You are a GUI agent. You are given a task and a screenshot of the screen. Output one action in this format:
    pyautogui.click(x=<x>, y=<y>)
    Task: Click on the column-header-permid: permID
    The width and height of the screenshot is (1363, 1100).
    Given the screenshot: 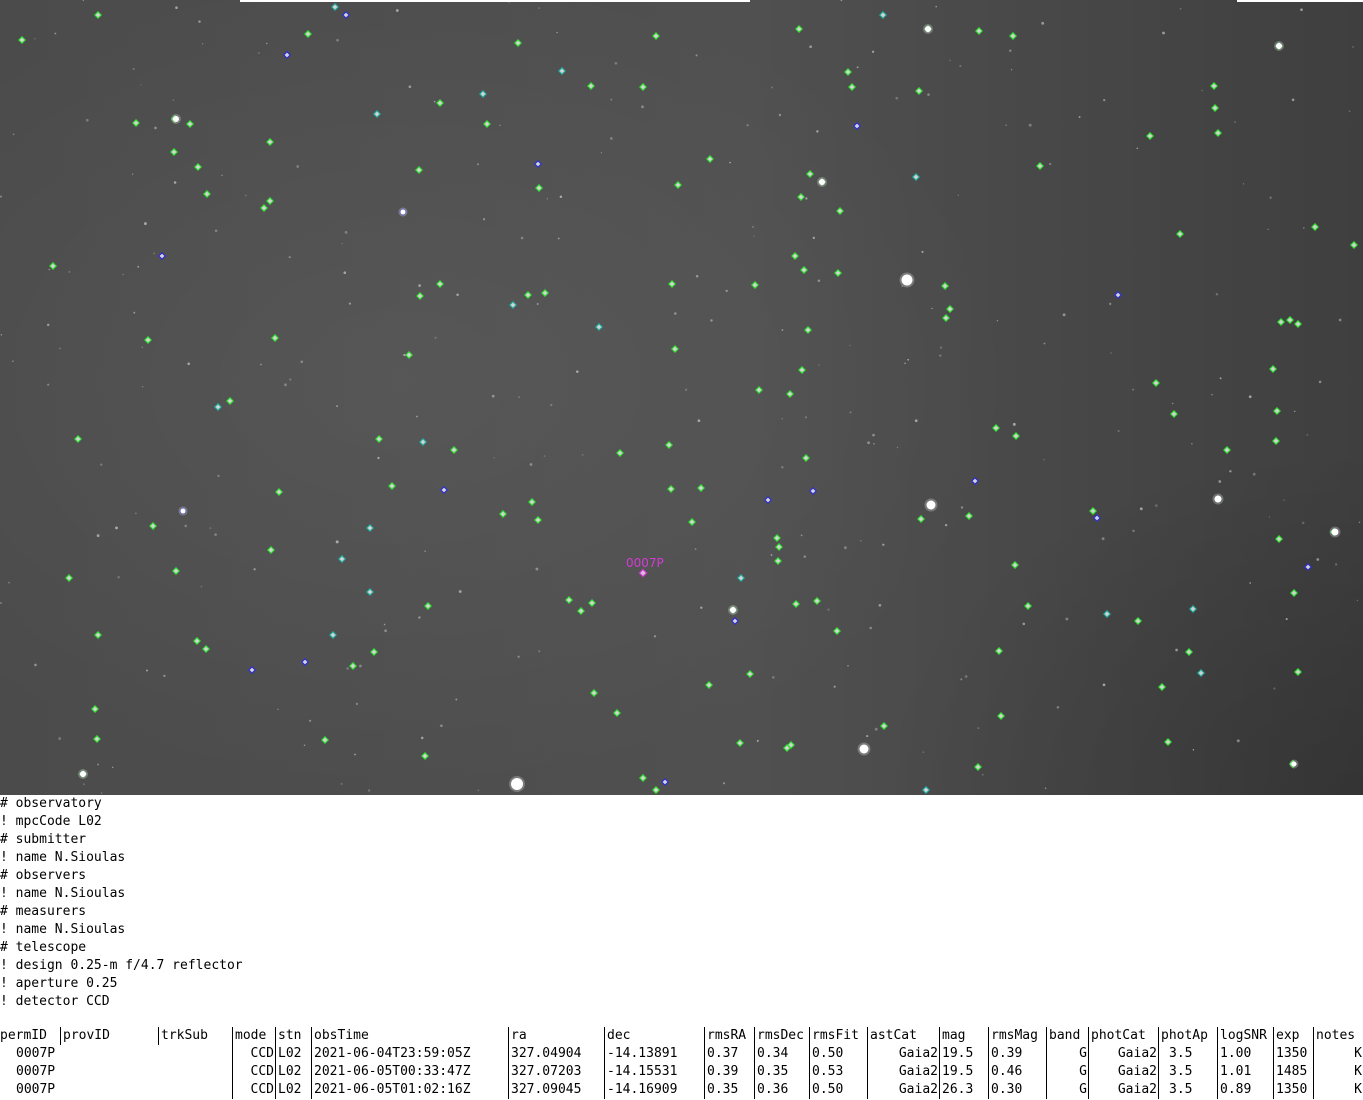 What is the action you would take?
    pyautogui.click(x=23, y=1035)
    